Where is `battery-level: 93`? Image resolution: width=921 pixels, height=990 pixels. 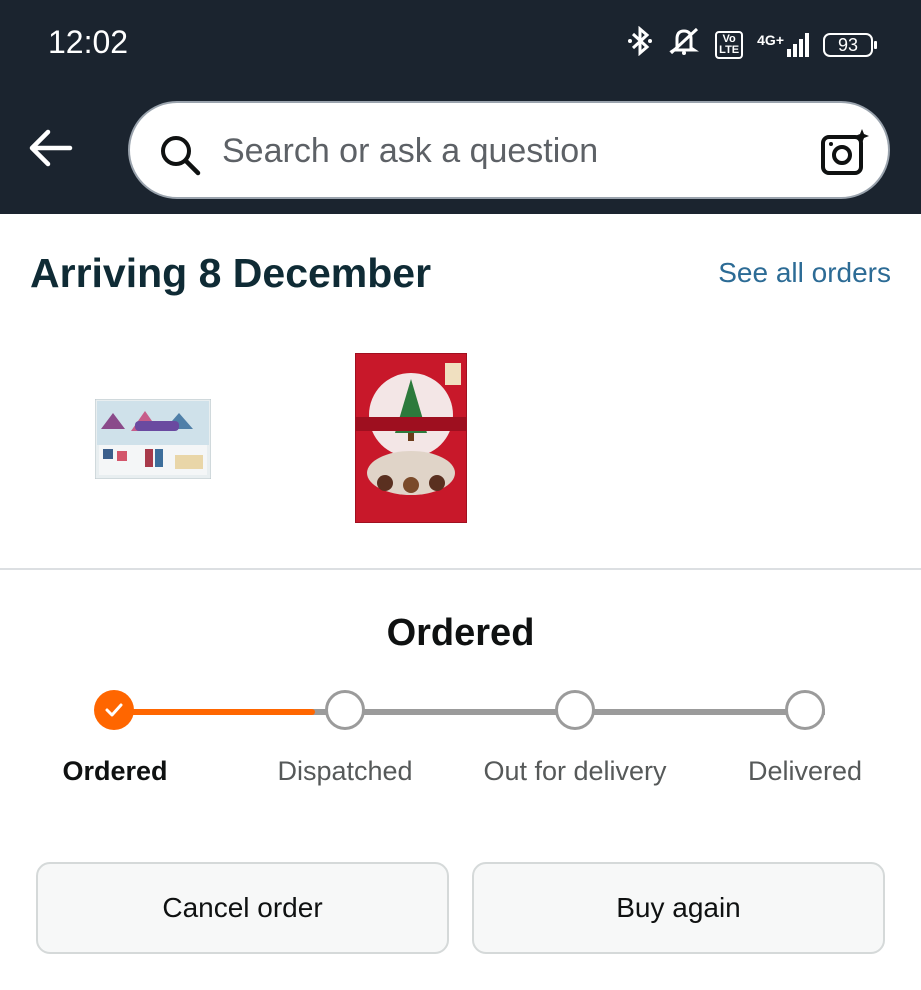 battery-level: 93 is located at coordinates (848, 44).